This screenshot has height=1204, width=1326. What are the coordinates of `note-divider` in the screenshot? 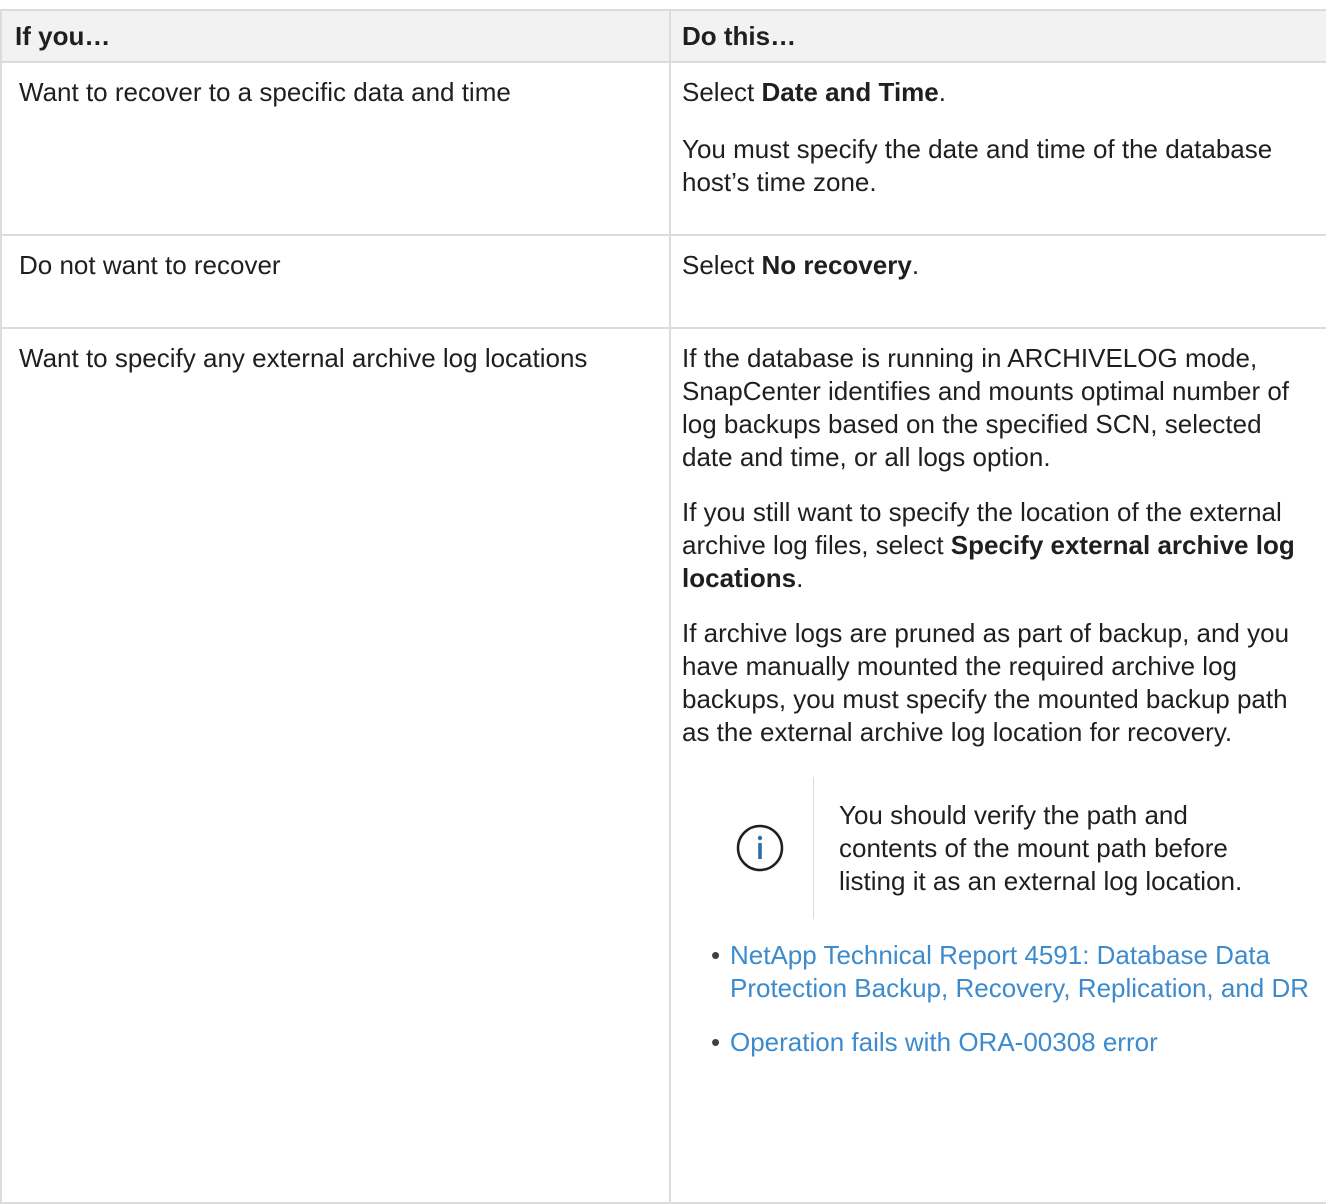 It's located at (813, 848).